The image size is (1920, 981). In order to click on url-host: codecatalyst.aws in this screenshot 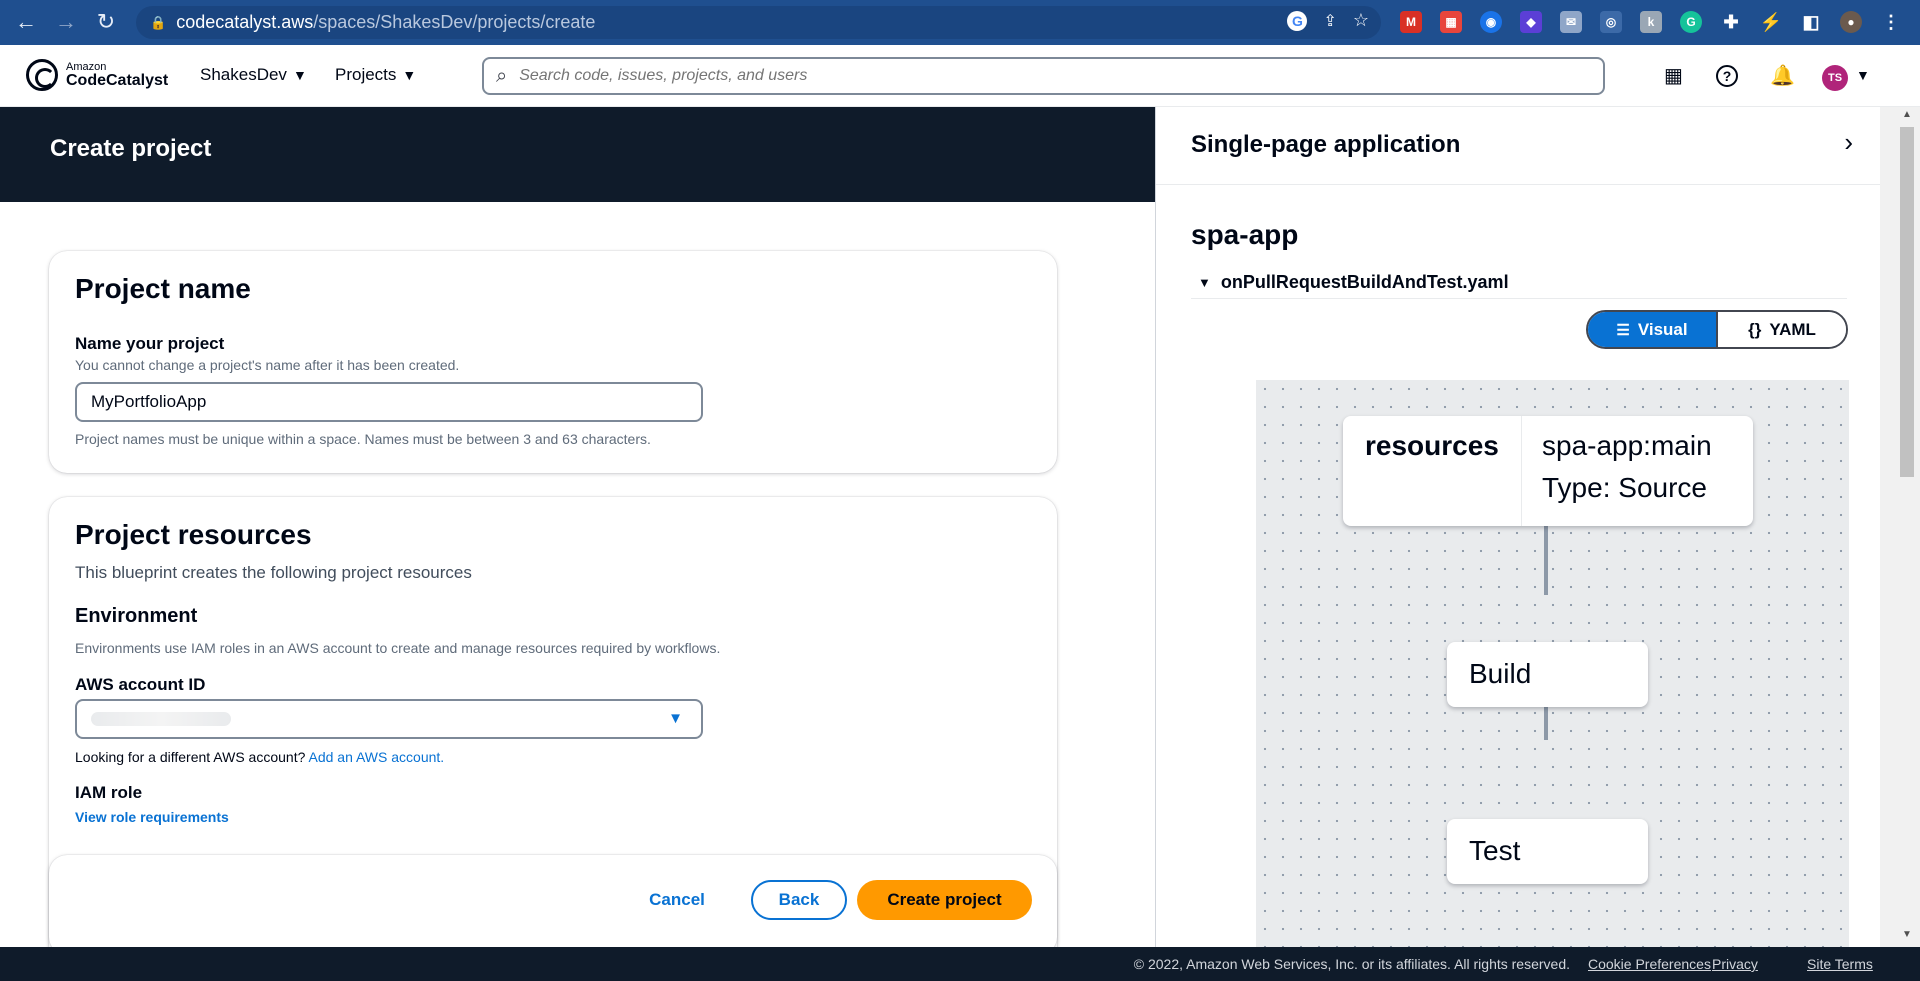, I will do `click(245, 22)`.